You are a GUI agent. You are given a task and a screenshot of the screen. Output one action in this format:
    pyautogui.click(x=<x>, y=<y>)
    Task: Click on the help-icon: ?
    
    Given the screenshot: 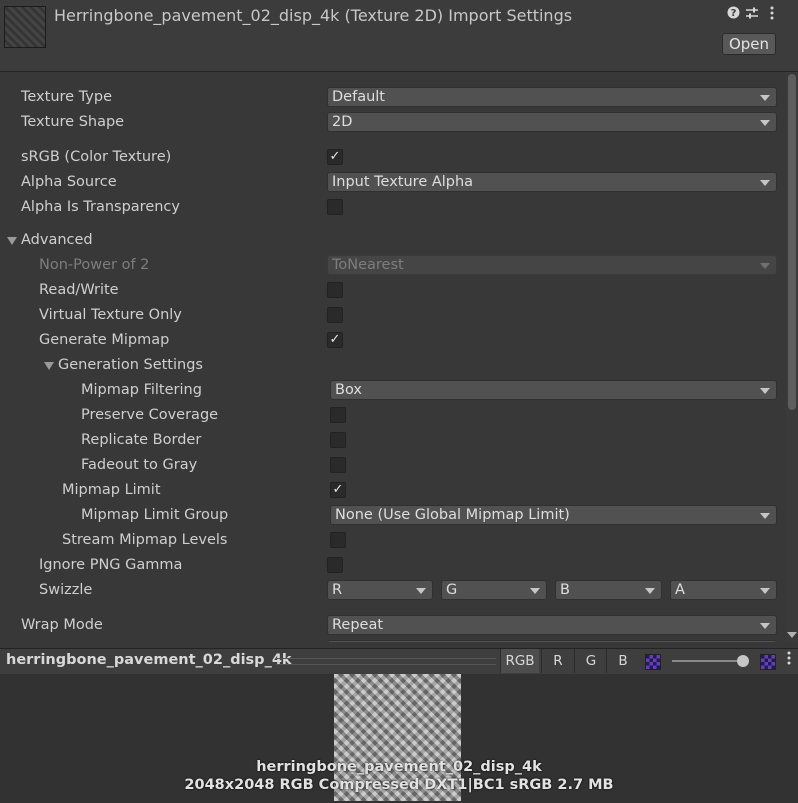 What is the action you would take?
    pyautogui.click(x=733, y=14)
    